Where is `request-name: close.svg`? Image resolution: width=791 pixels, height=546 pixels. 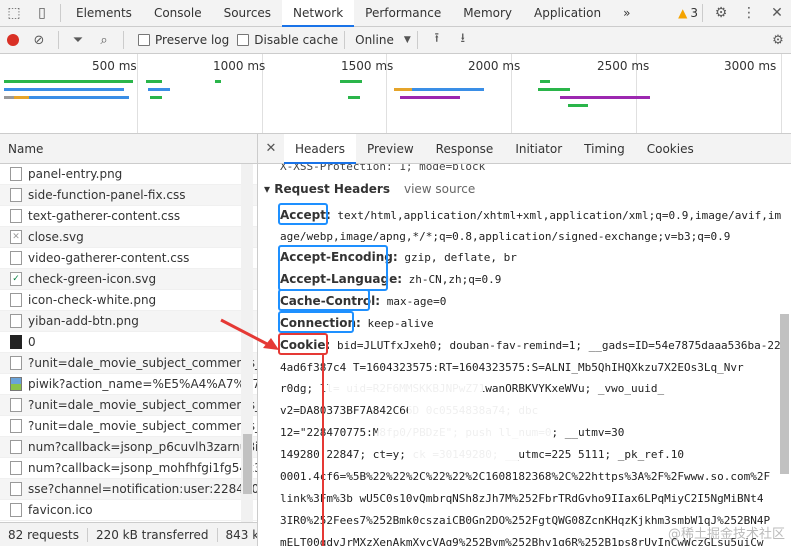
request-name: close.svg is located at coordinates (56, 237).